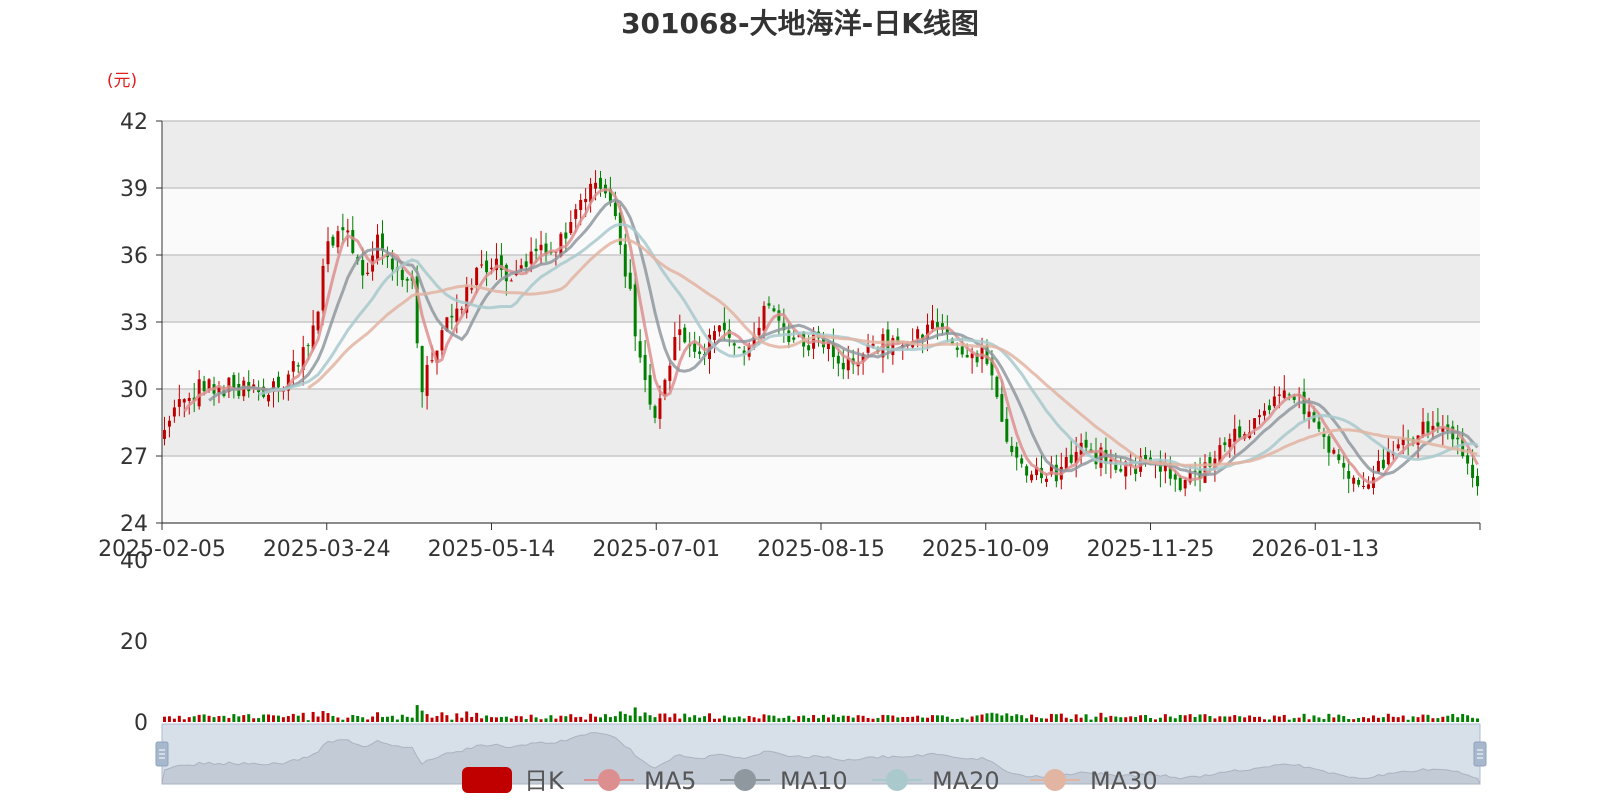 The image size is (1600, 804). Describe the element at coordinates (134, 642) in the screenshot. I see `volume-tick-label: 20` at that location.